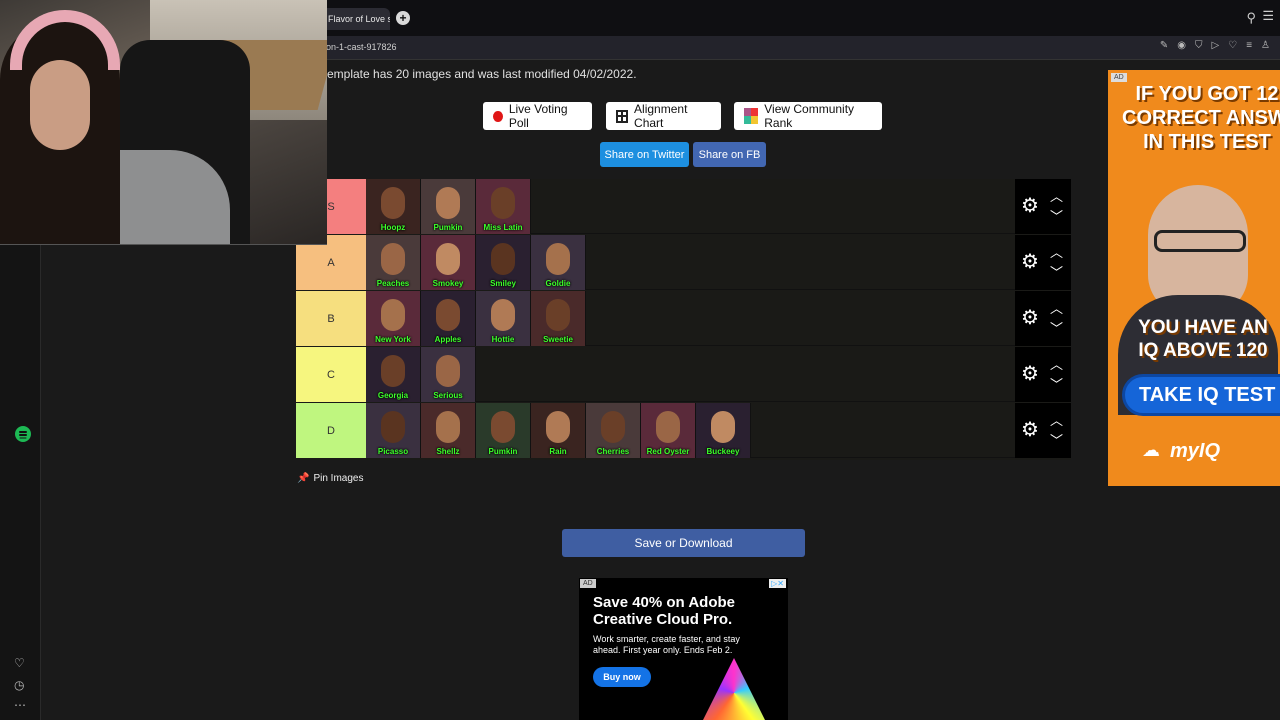 This screenshot has width=1280, height=720. What do you see at coordinates (1265, 45) in the screenshot?
I see `user-icon: ♙` at bounding box center [1265, 45].